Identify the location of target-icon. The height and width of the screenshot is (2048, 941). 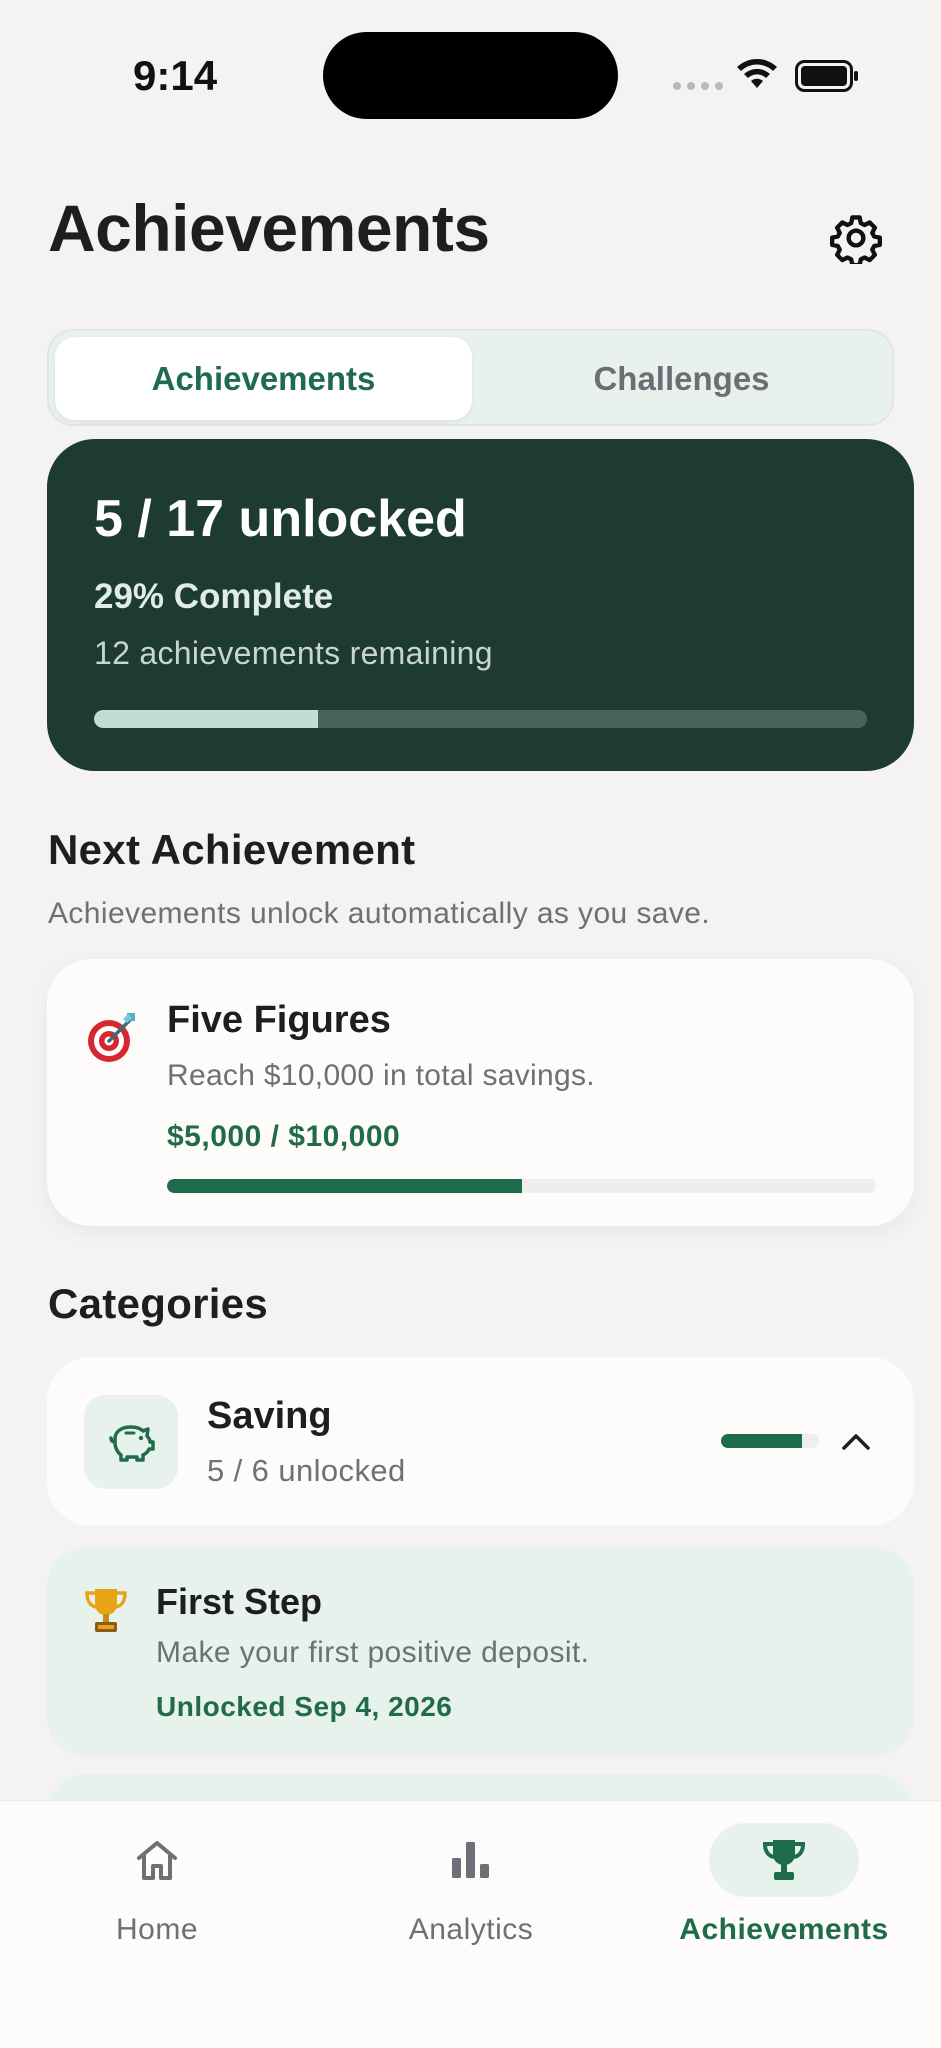
(111, 1037).